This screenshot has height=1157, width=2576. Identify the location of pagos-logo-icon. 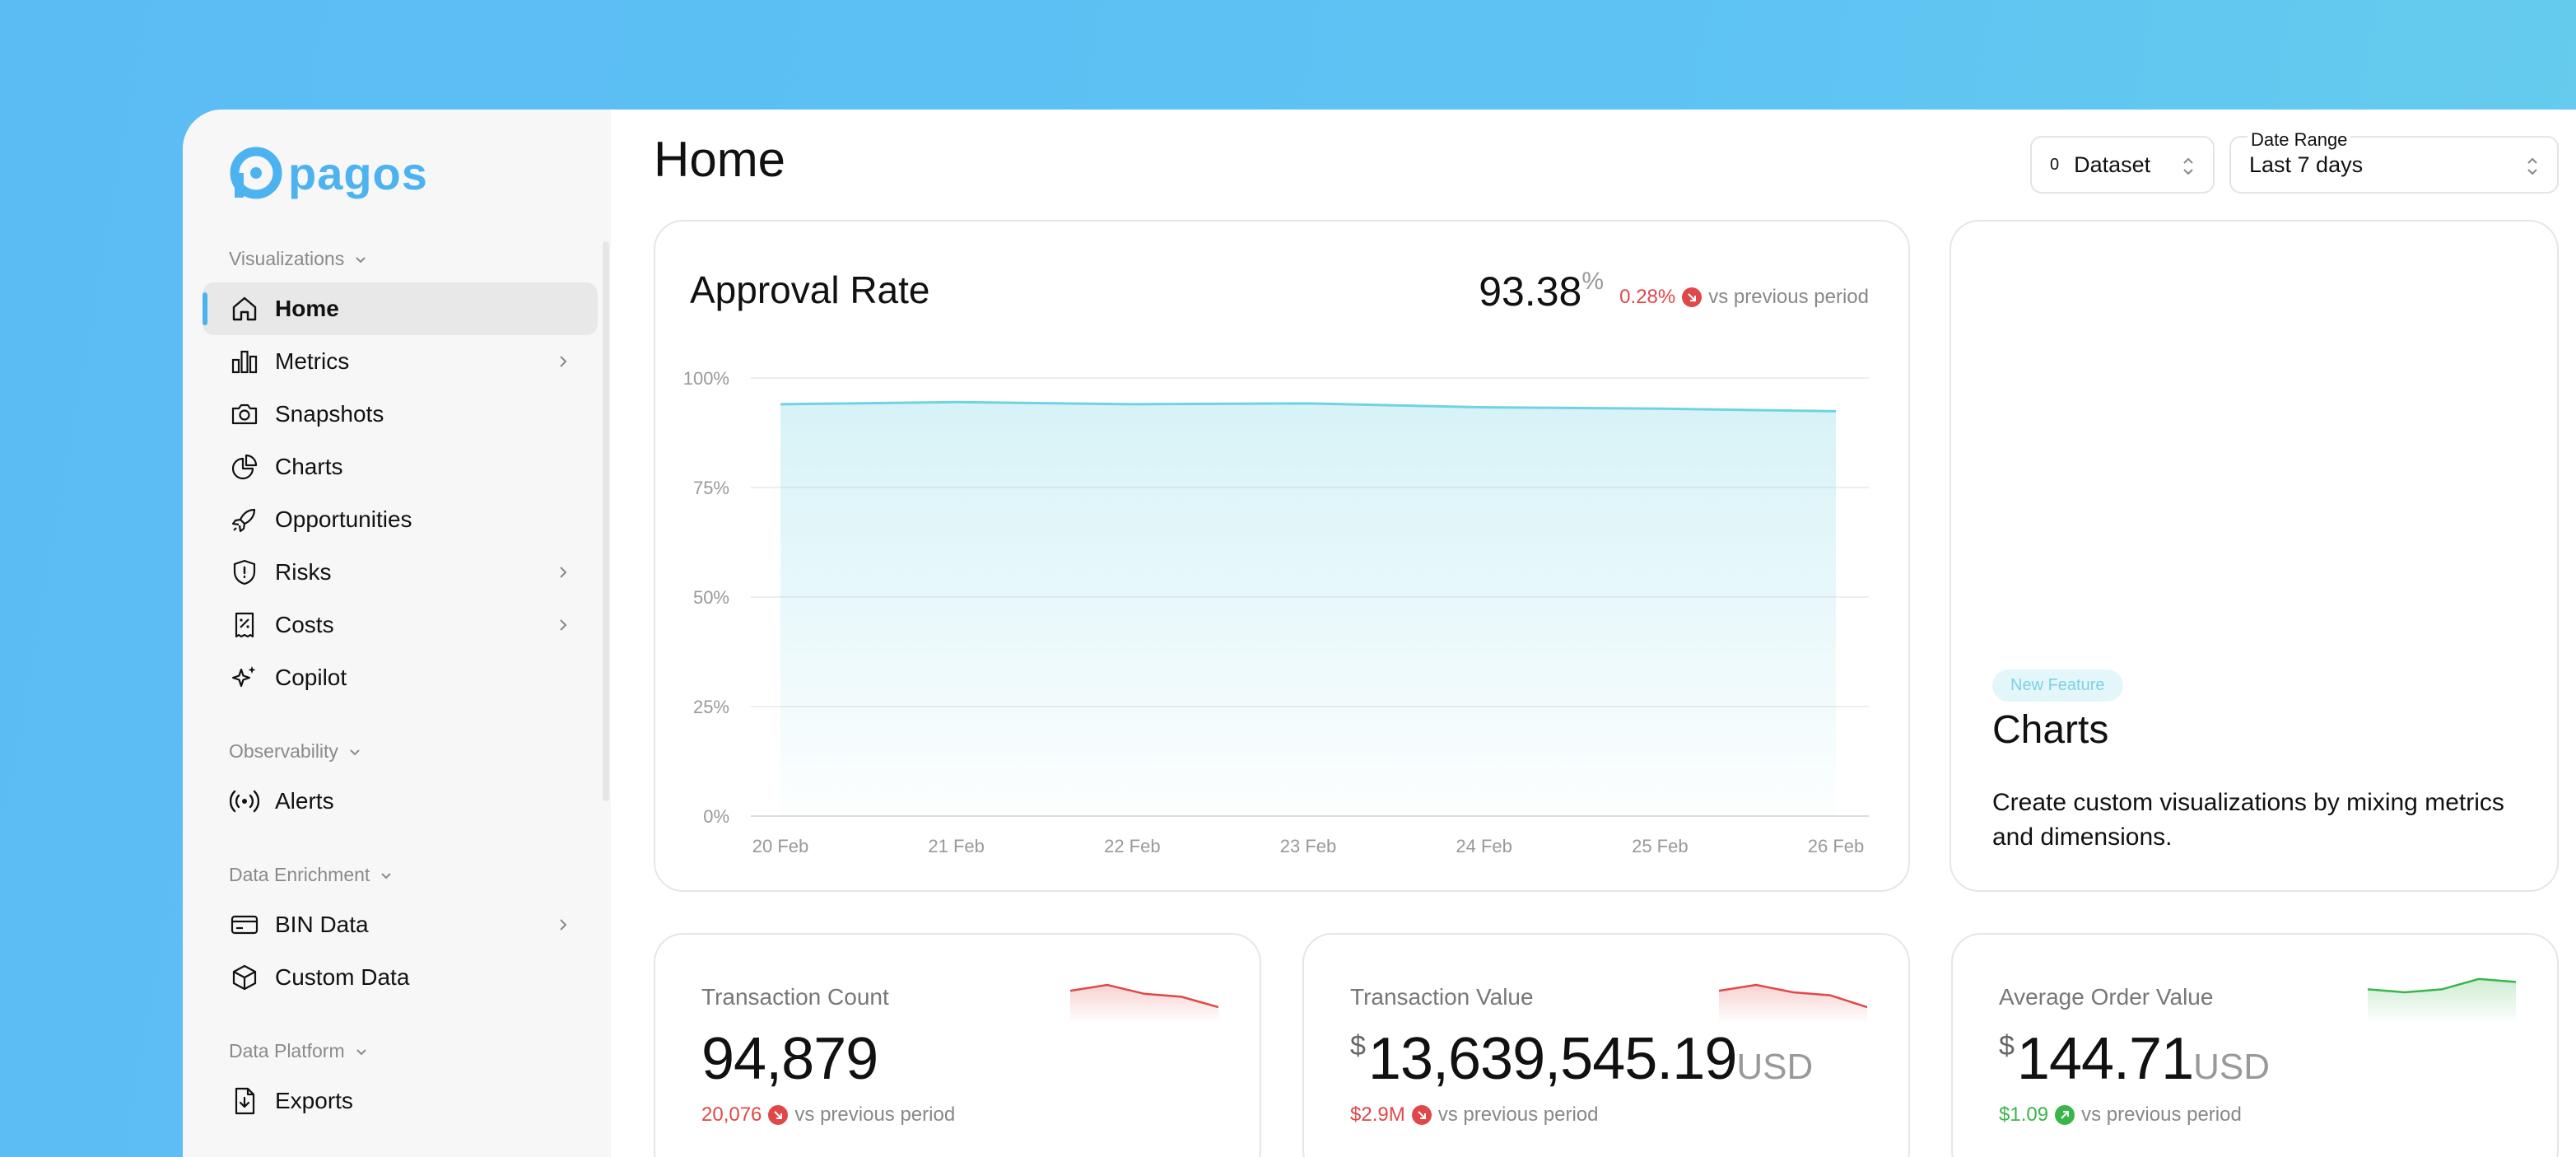
(256, 173).